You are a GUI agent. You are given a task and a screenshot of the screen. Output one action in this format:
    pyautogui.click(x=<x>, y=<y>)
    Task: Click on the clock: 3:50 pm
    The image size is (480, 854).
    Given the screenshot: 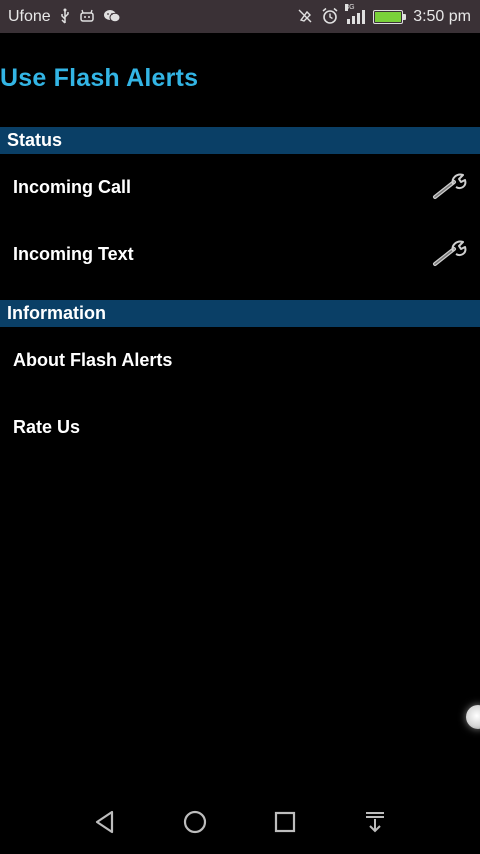 What is the action you would take?
    pyautogui.click(x=442, y=16)
    